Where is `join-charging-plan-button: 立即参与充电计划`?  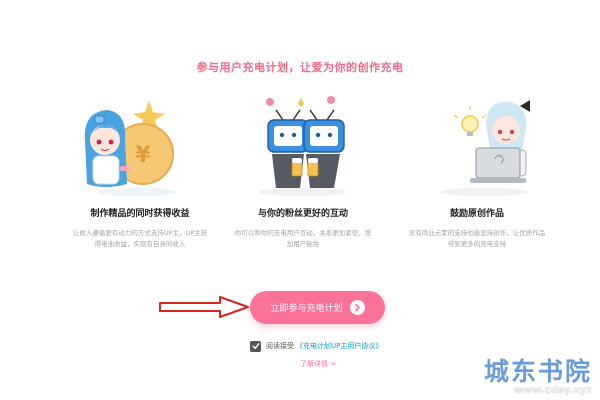
join-charging-plan-button: 立即参与充电计划 is located at coordinates (317, 307).